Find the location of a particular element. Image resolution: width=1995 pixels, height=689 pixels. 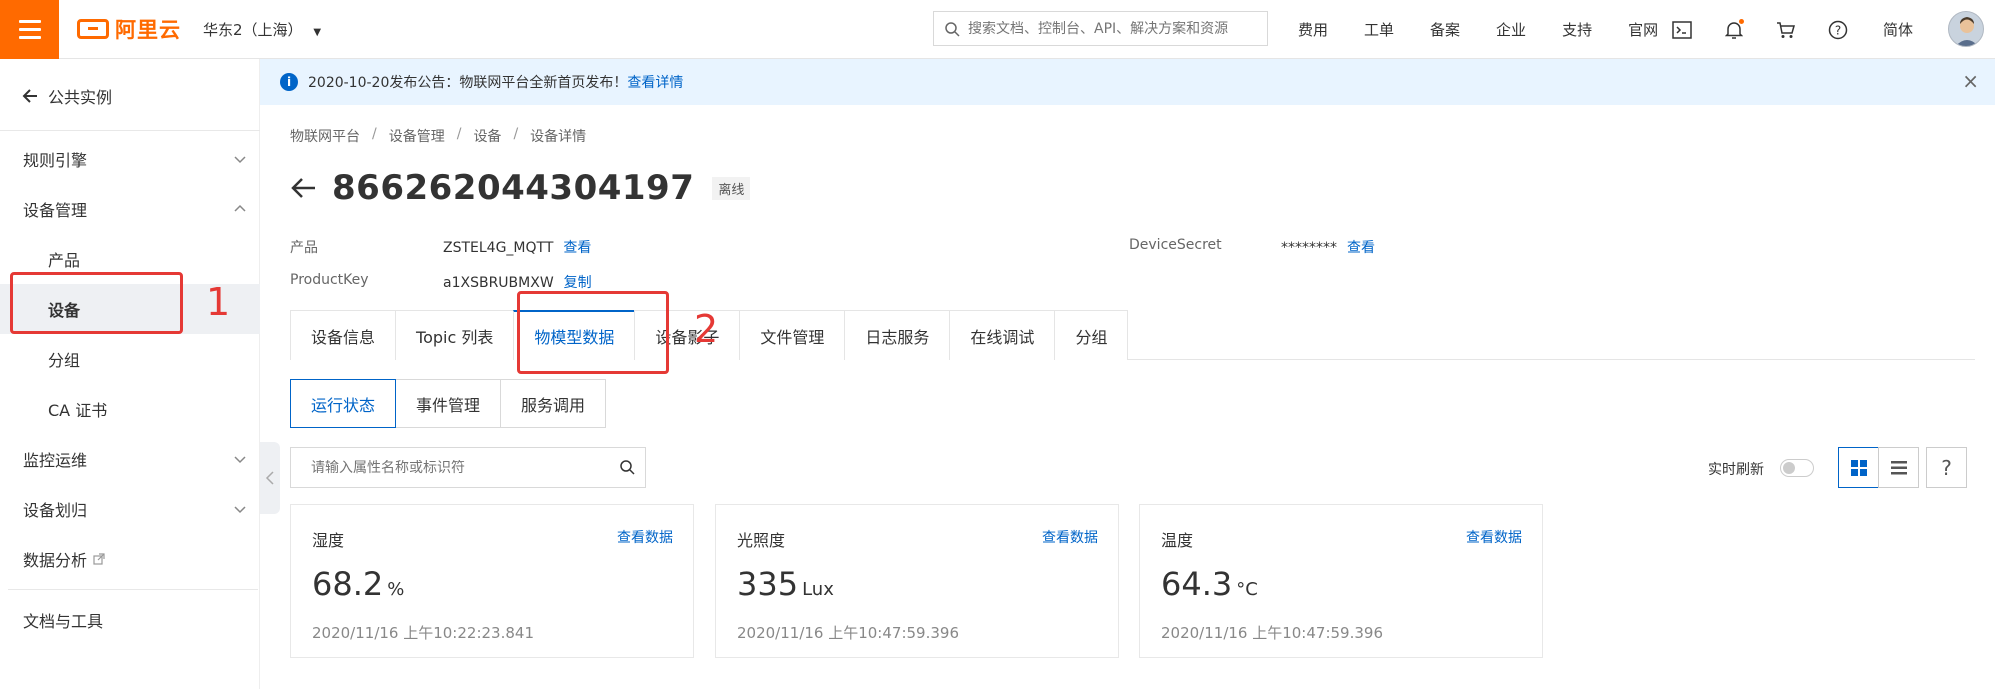

subtab-event-management: 事件管理 is located at coordinates (448, 403).